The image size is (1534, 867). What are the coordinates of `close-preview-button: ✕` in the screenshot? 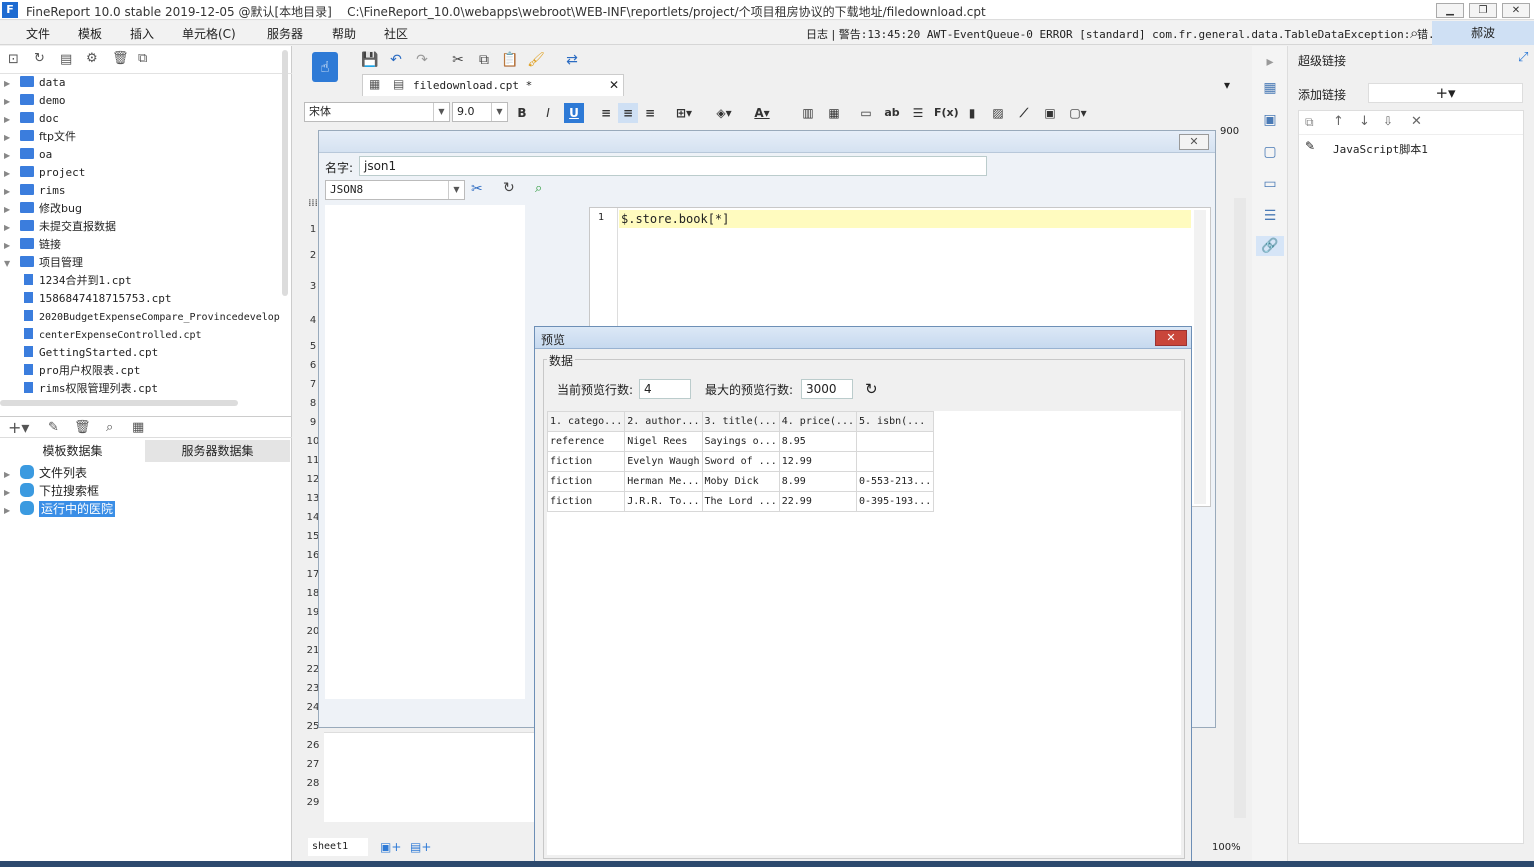 It's located at (1171, 338).